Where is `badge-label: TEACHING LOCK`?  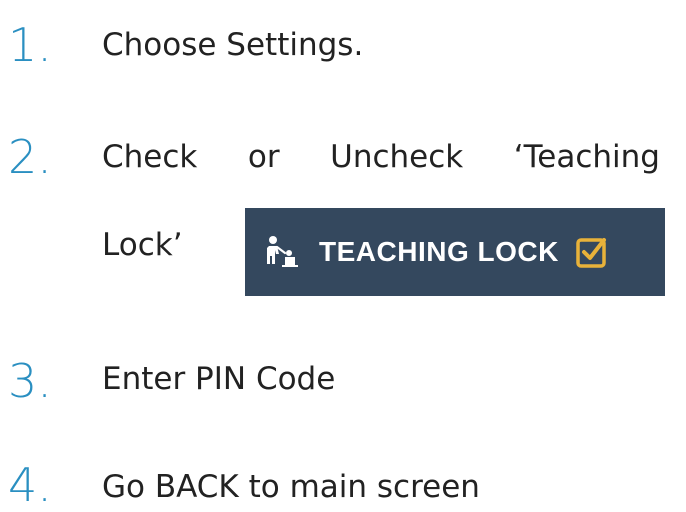 badge-label: TEACHING LOCK is located at coordinates (439, 251).